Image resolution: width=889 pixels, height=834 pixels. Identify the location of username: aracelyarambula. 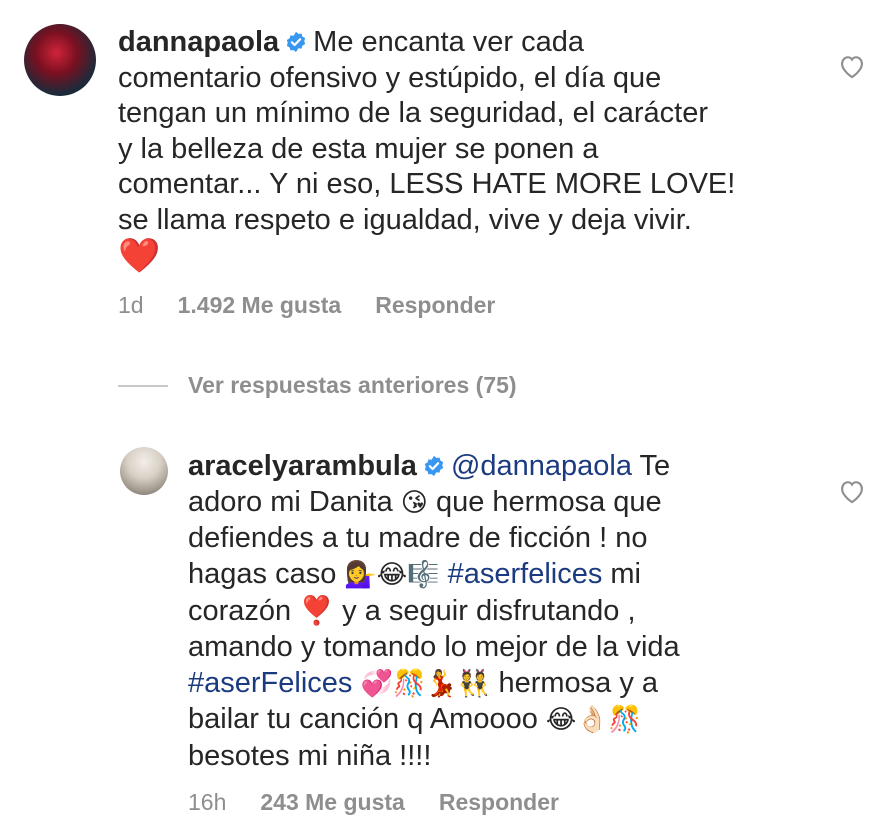
(302, 466).